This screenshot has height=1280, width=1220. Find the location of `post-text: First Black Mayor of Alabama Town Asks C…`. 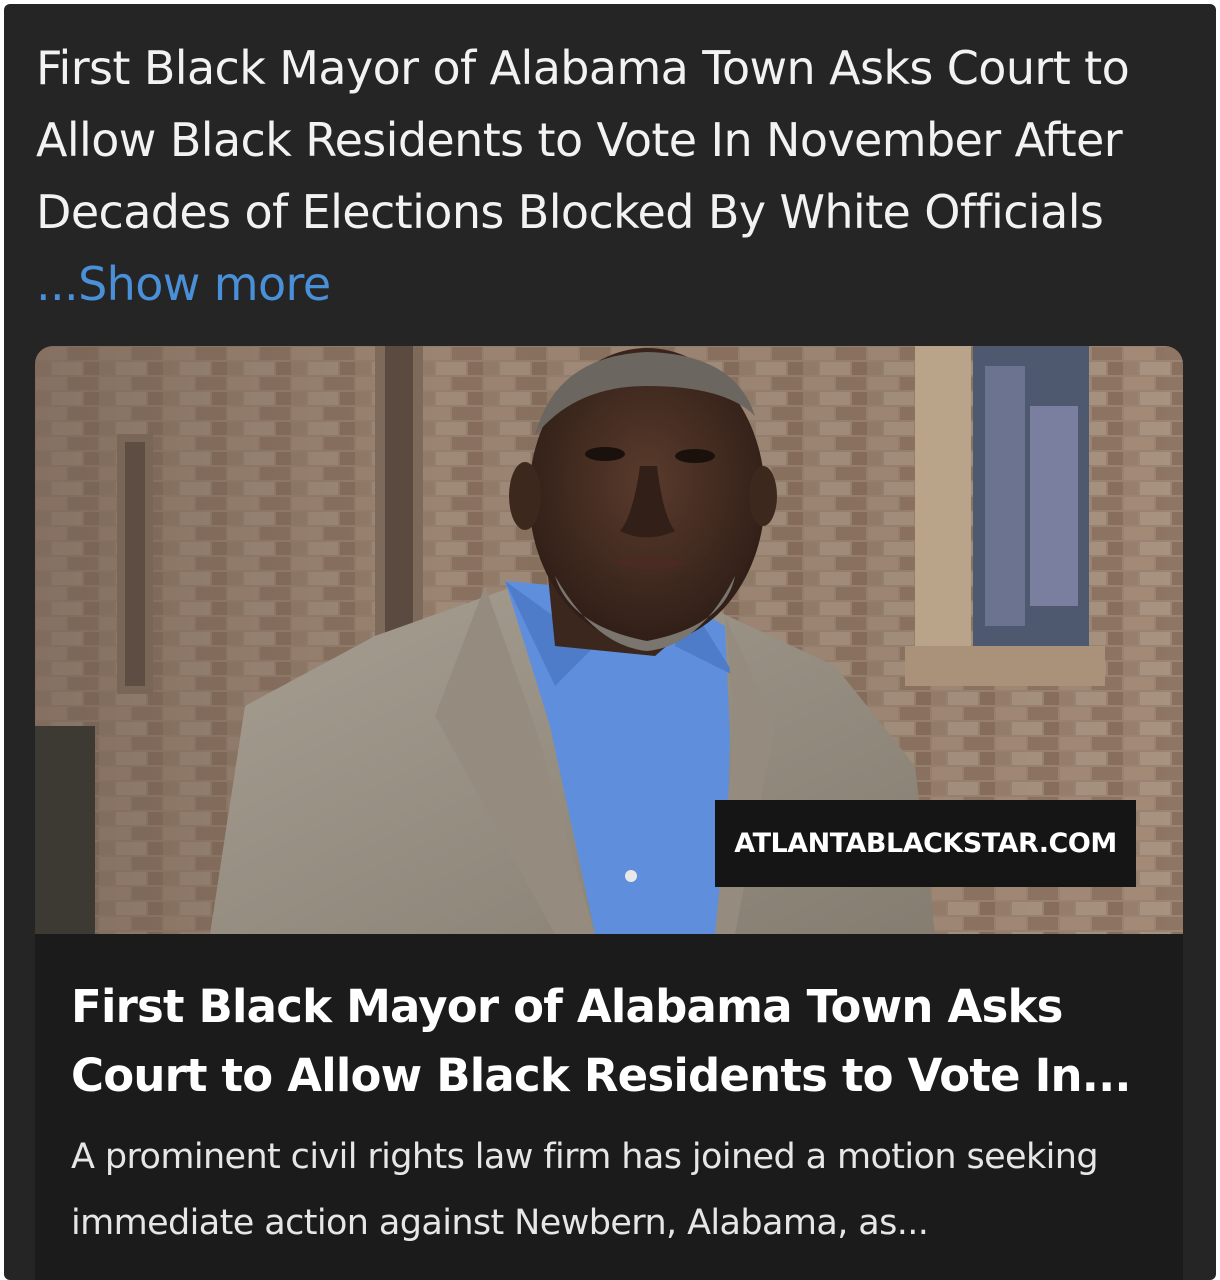

post-text: First Black Mayor of Alabama Town Asks C… is located at coordinates (583, 140).